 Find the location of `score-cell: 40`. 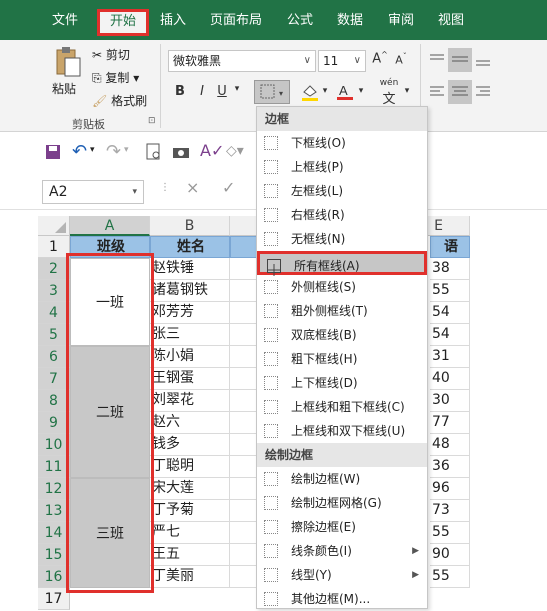

score-cell: 40 is located at coordinates (450, 379).